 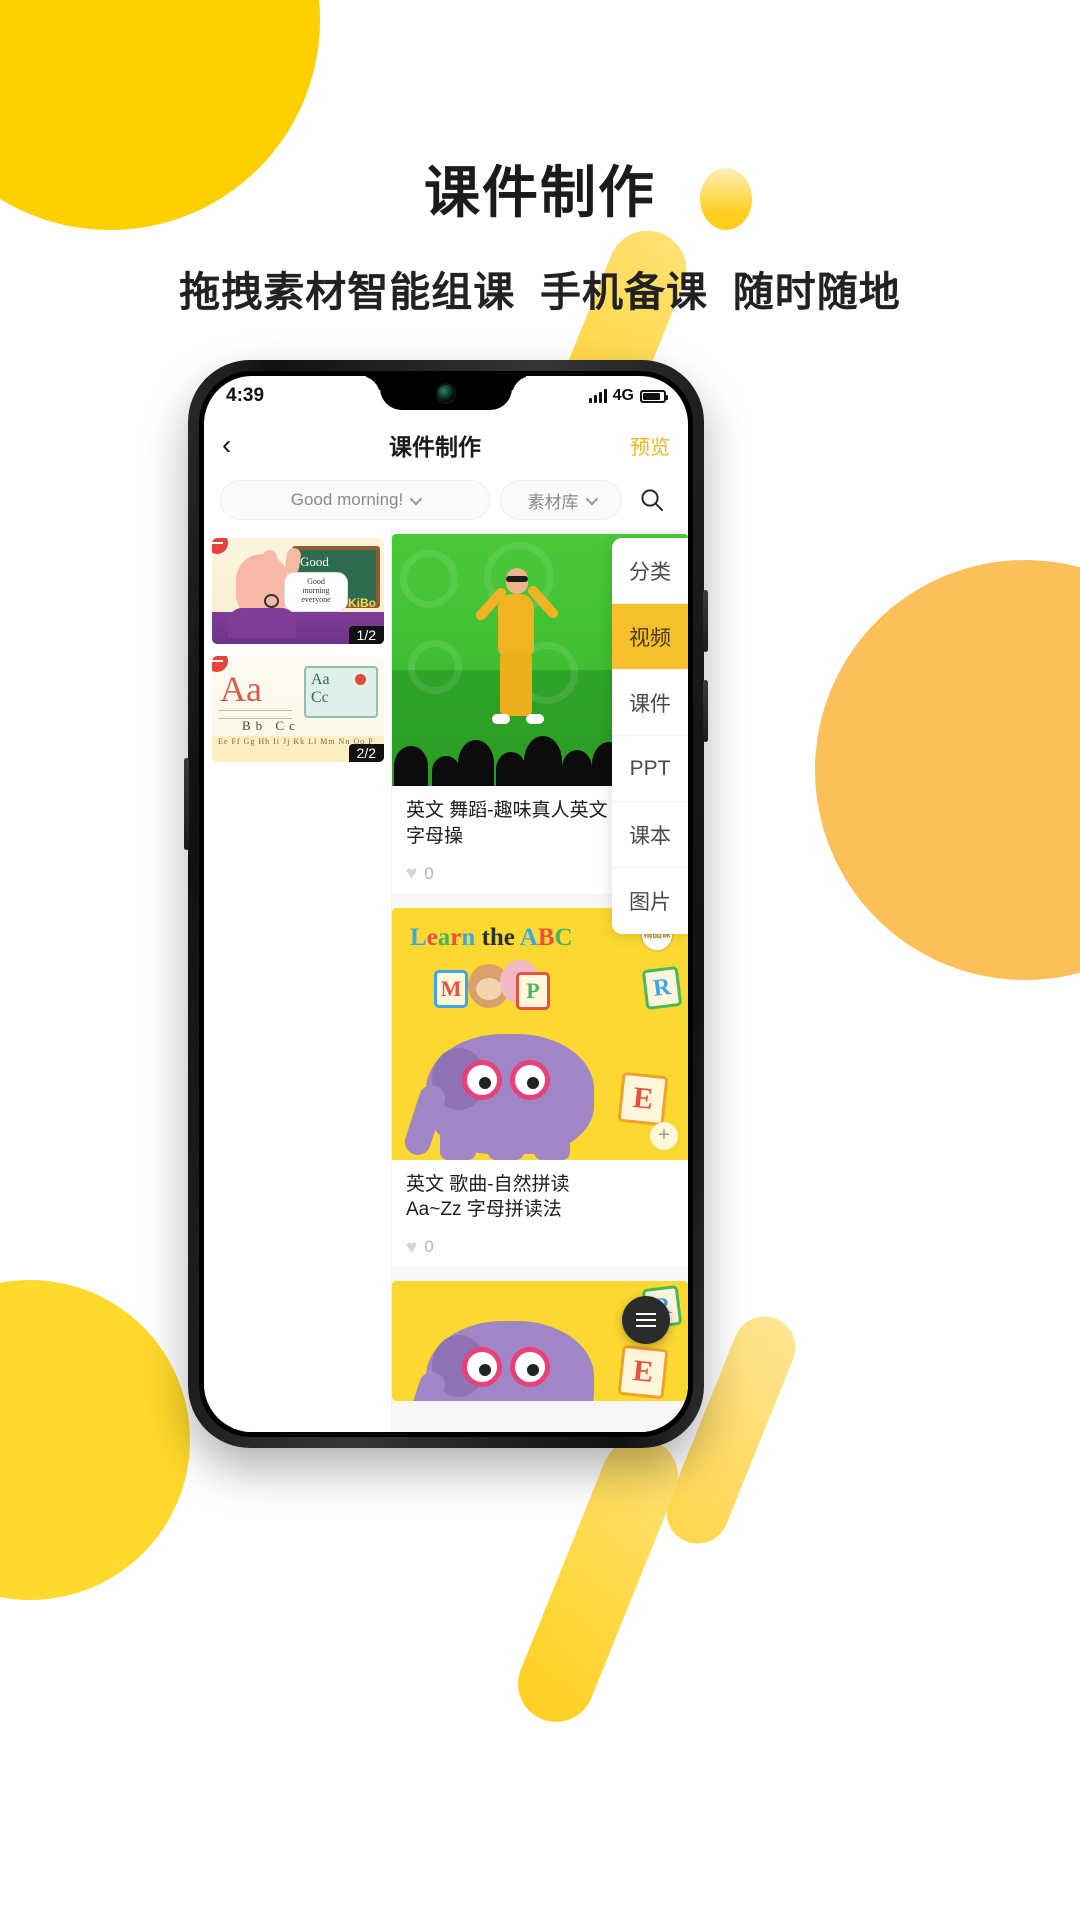 What do you see at coordinates (646, 1320) in the screenshot?
I see `menu-list-icon` at bounding box center [646, 1320].